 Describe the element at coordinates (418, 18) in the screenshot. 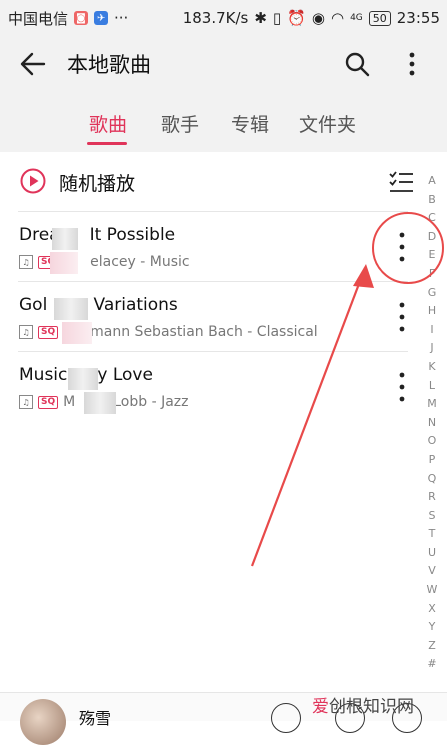

I see `clock: 23:55` at that location.